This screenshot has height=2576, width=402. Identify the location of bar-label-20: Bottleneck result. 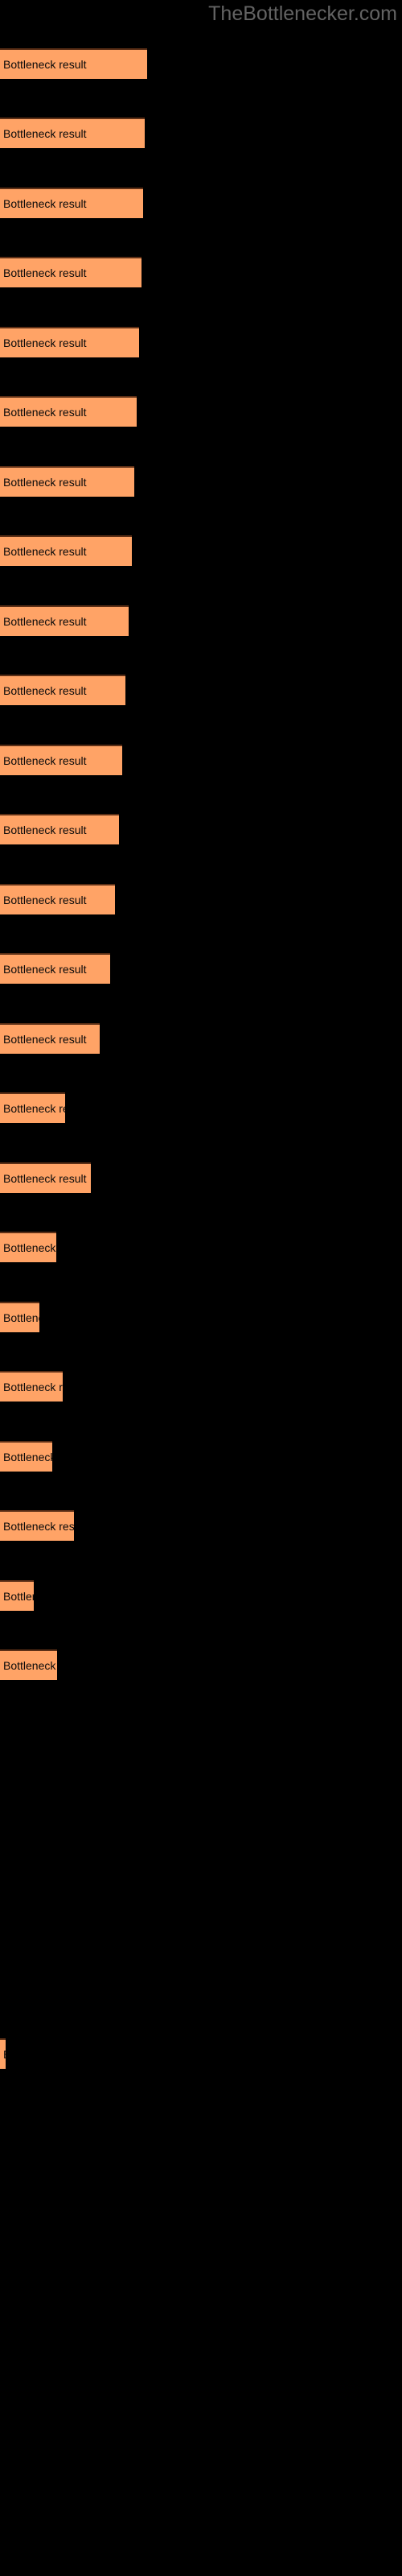
(33, 1387).